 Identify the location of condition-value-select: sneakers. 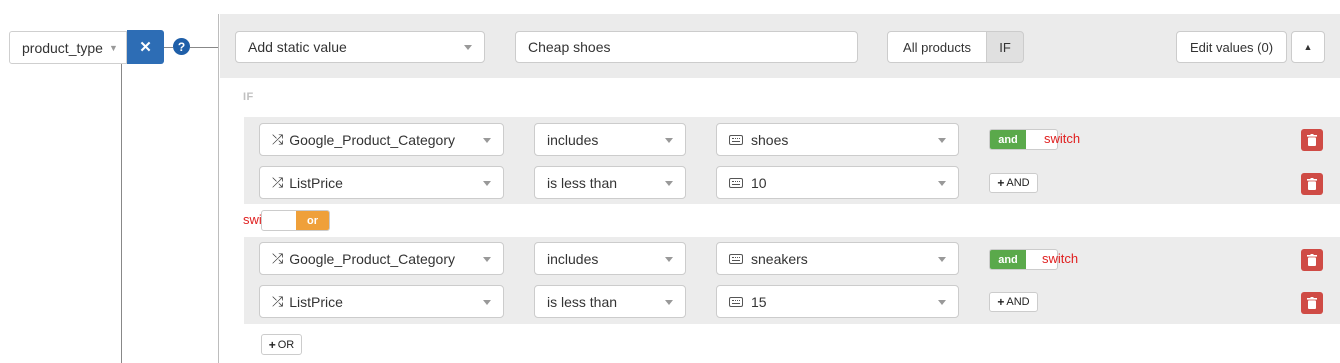
(837, 258).